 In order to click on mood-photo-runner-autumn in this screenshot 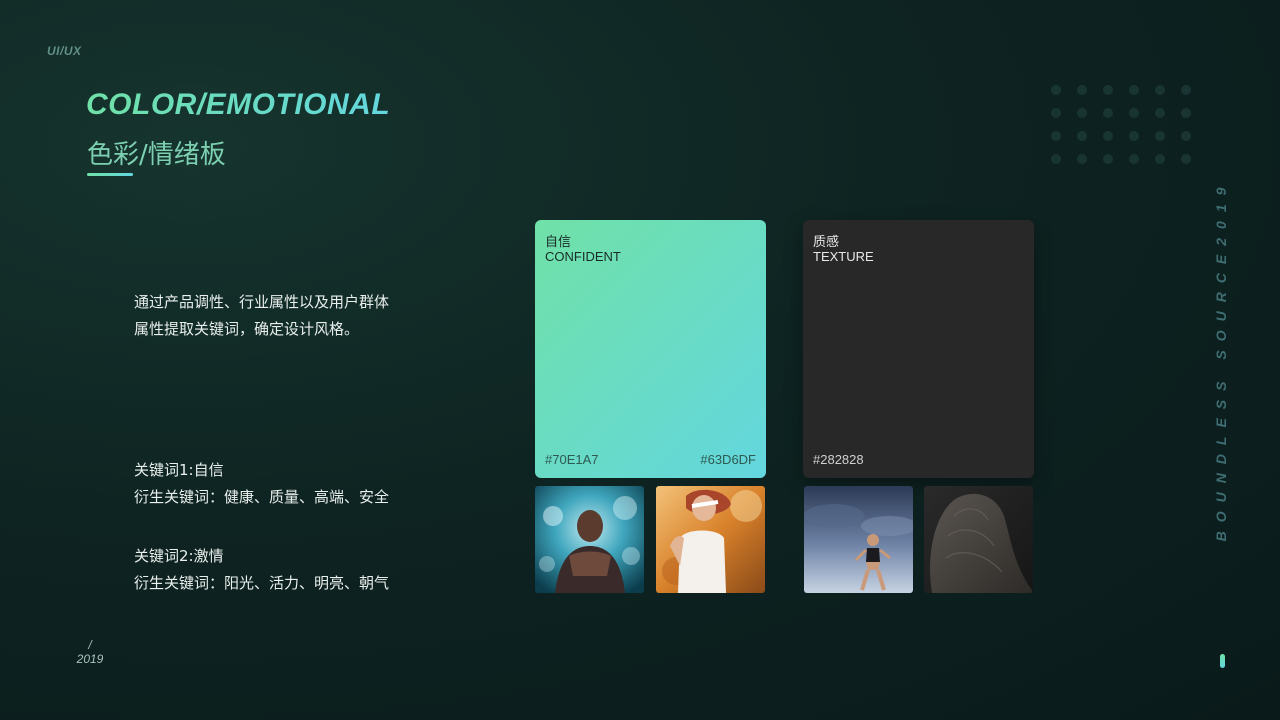, I will do `click(710, 539)`.